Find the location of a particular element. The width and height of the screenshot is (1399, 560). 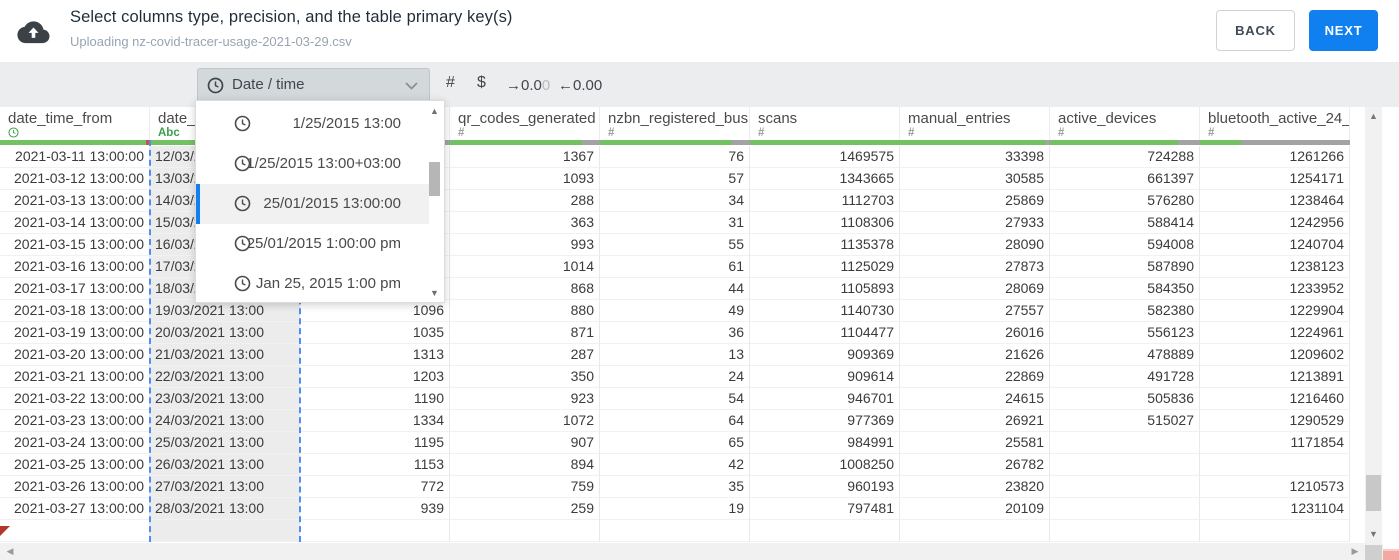

table-cell: 576280 is located at coordinates (1125, 201).